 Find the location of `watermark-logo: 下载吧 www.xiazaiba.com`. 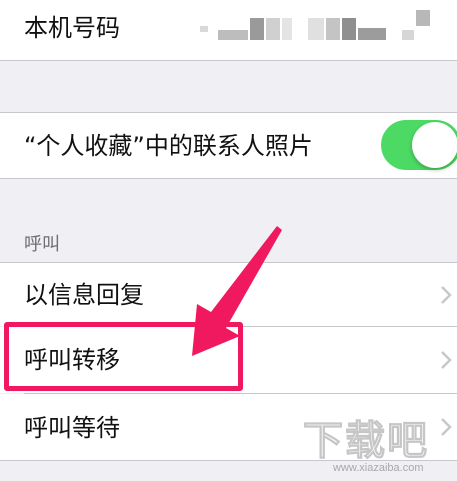

watermark-logo: 下载吧 www.xiazaiba.com is located at coordinates (378, 448).